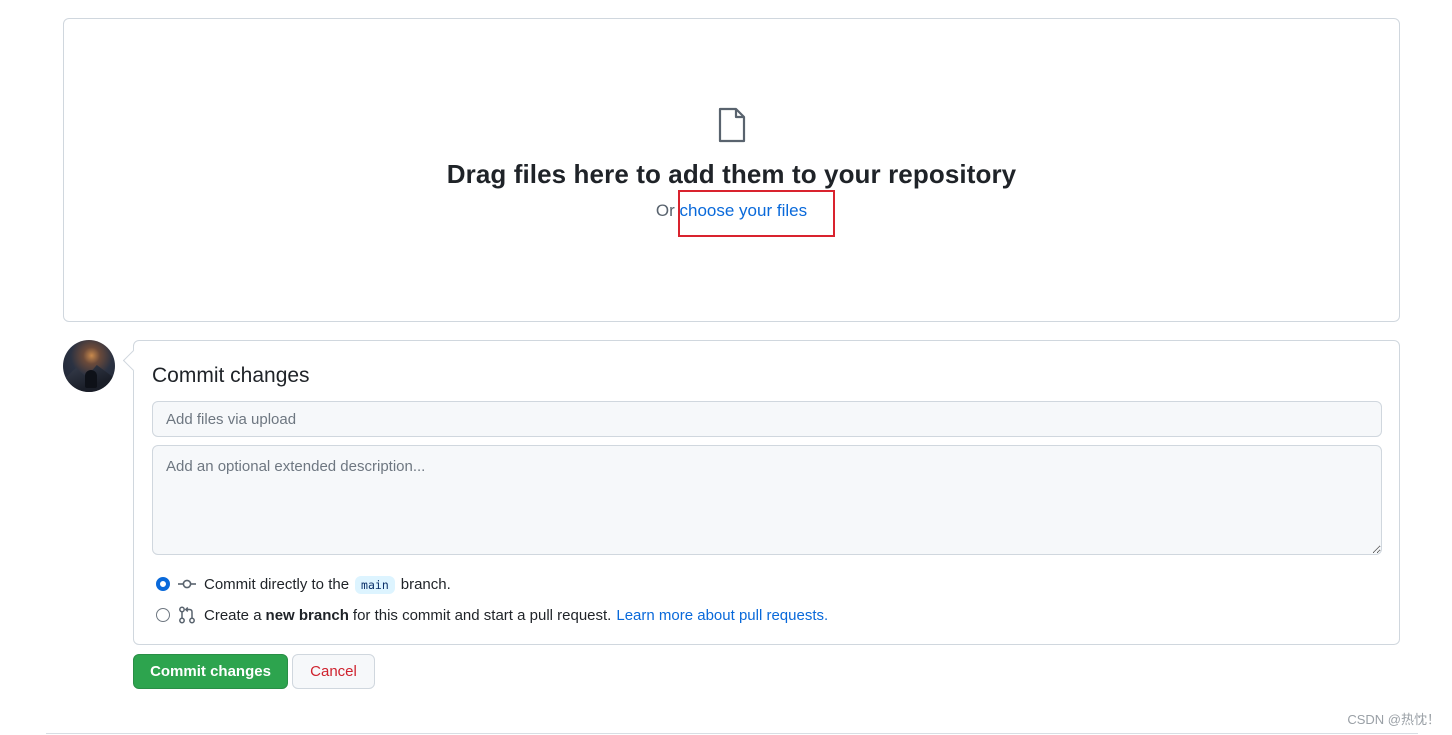 The image size is (1452, 735). What do you see at coordinates (744, 210) in the screenshot?
I see `choose-files-link: choose your files` at bounding box center [744, 210].